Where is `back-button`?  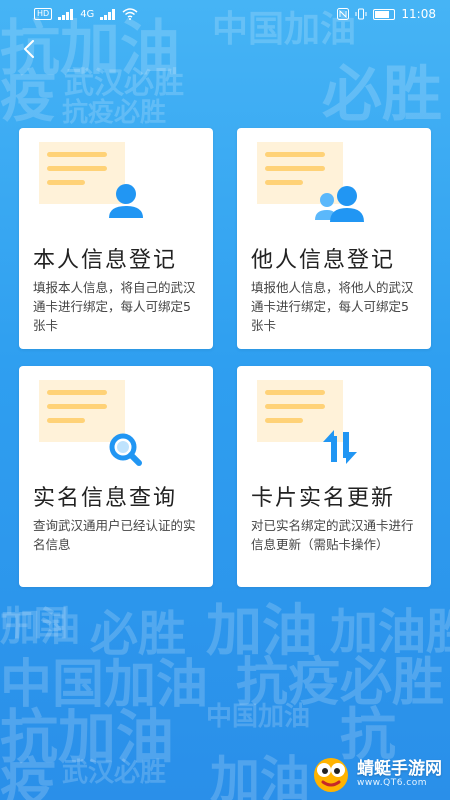 back-button is located at coordinates (29, 49).